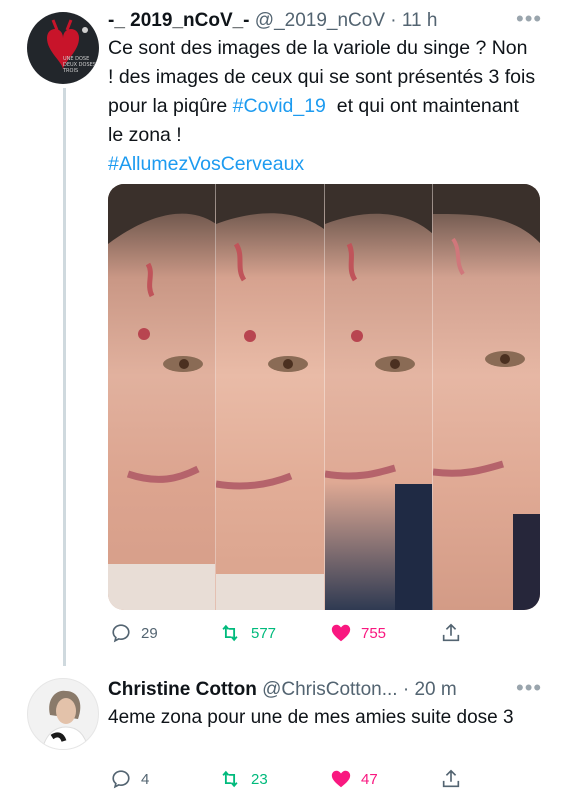 The width and height of the screenshot is (566, 800). What do you see at coordinates (430, 689) in the screenshot?
I see `timestamp: · 20 m` at bounding box center [430, 689].